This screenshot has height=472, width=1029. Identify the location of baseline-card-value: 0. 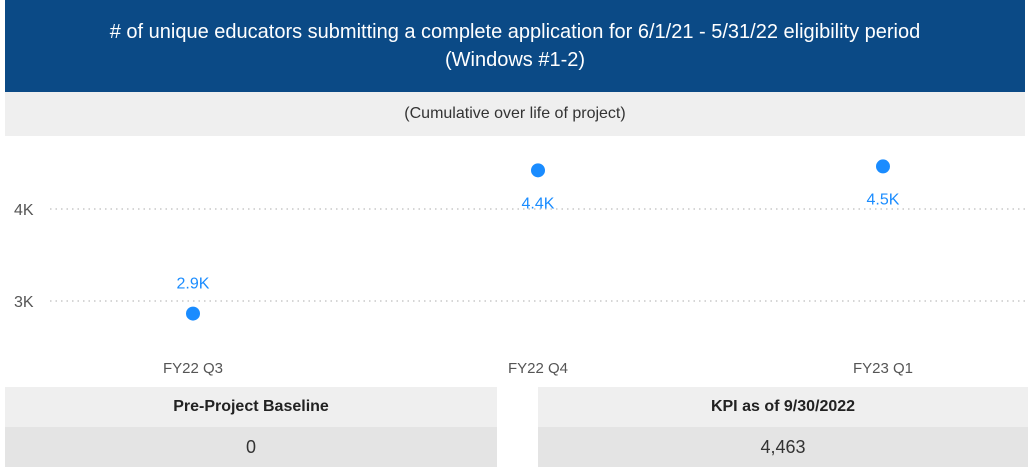
(251, 447).